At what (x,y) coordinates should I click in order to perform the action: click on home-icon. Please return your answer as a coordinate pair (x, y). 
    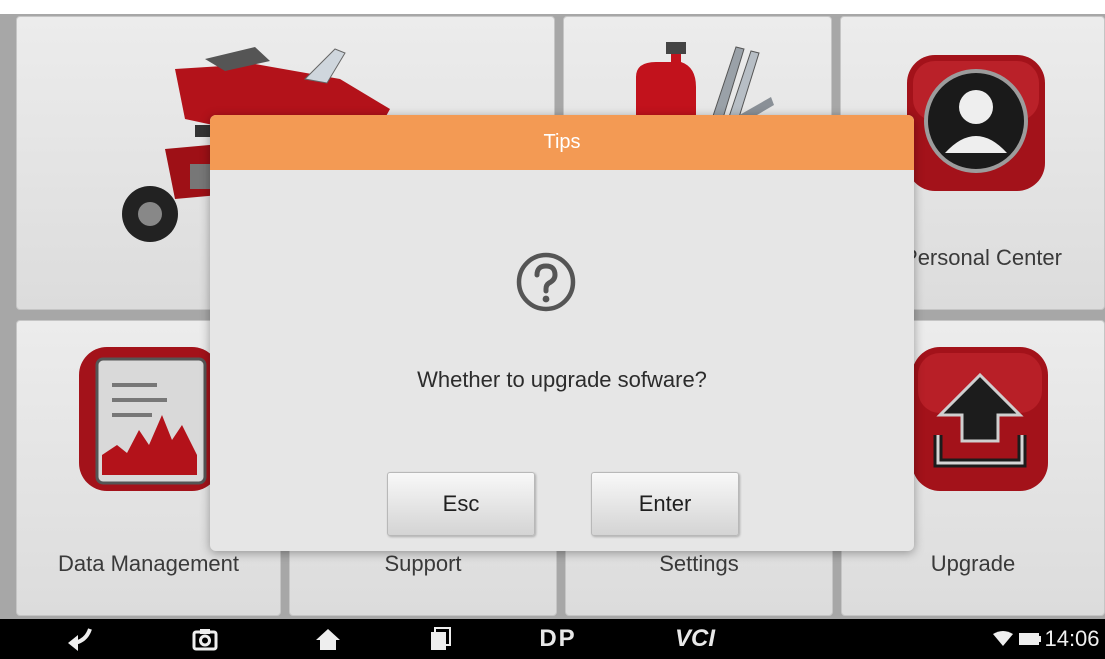
    Looking at the image, I should click on (328, 639).